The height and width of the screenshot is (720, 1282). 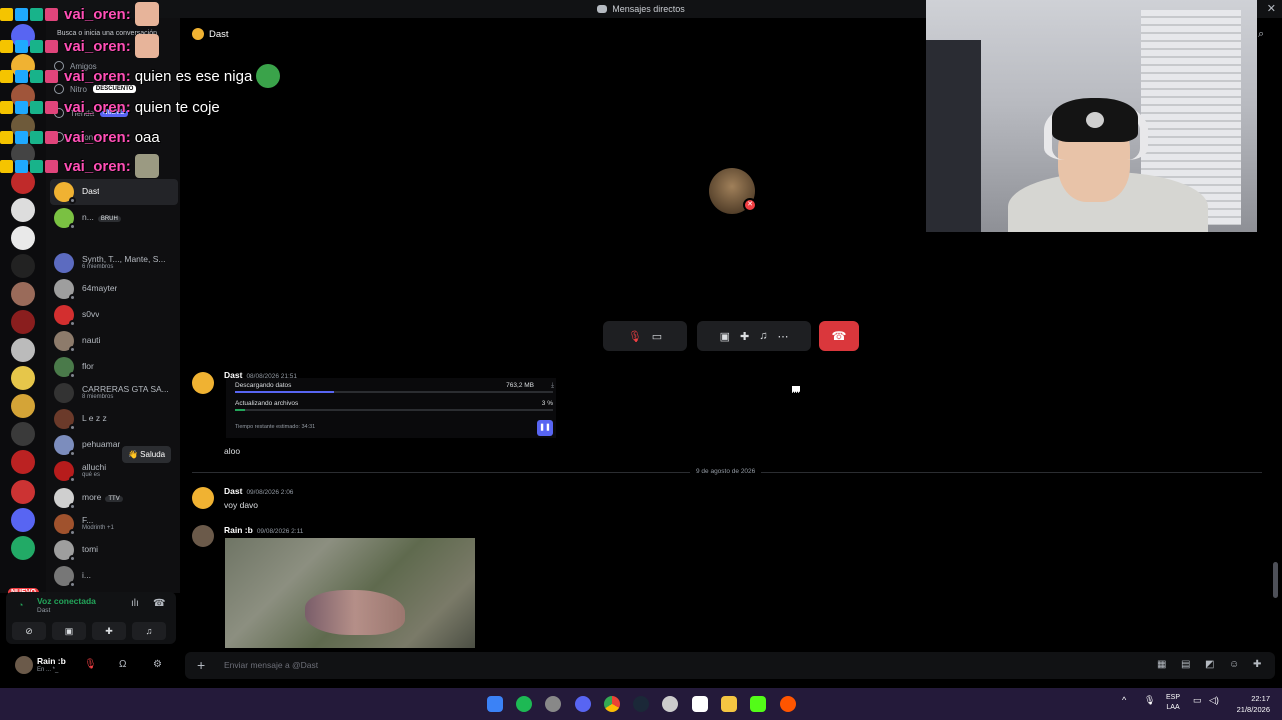 What do you see at coordinates (97, 107) in the screenshot?
I see `overlay-username: vai_oren:` at bounding box center [97, 107].